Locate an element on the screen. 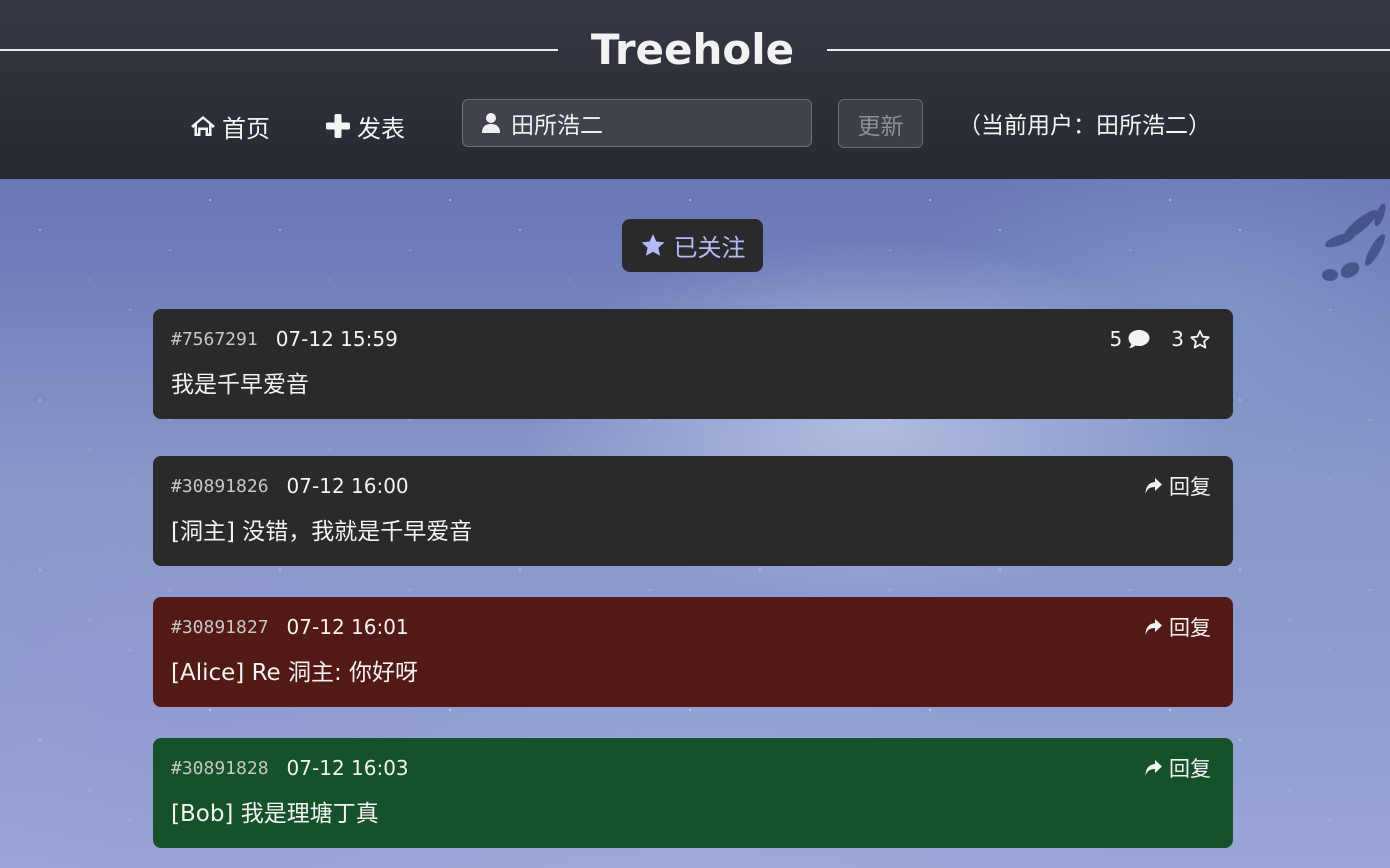  followed-button: 已关注 is located at coordinates (692, 245).